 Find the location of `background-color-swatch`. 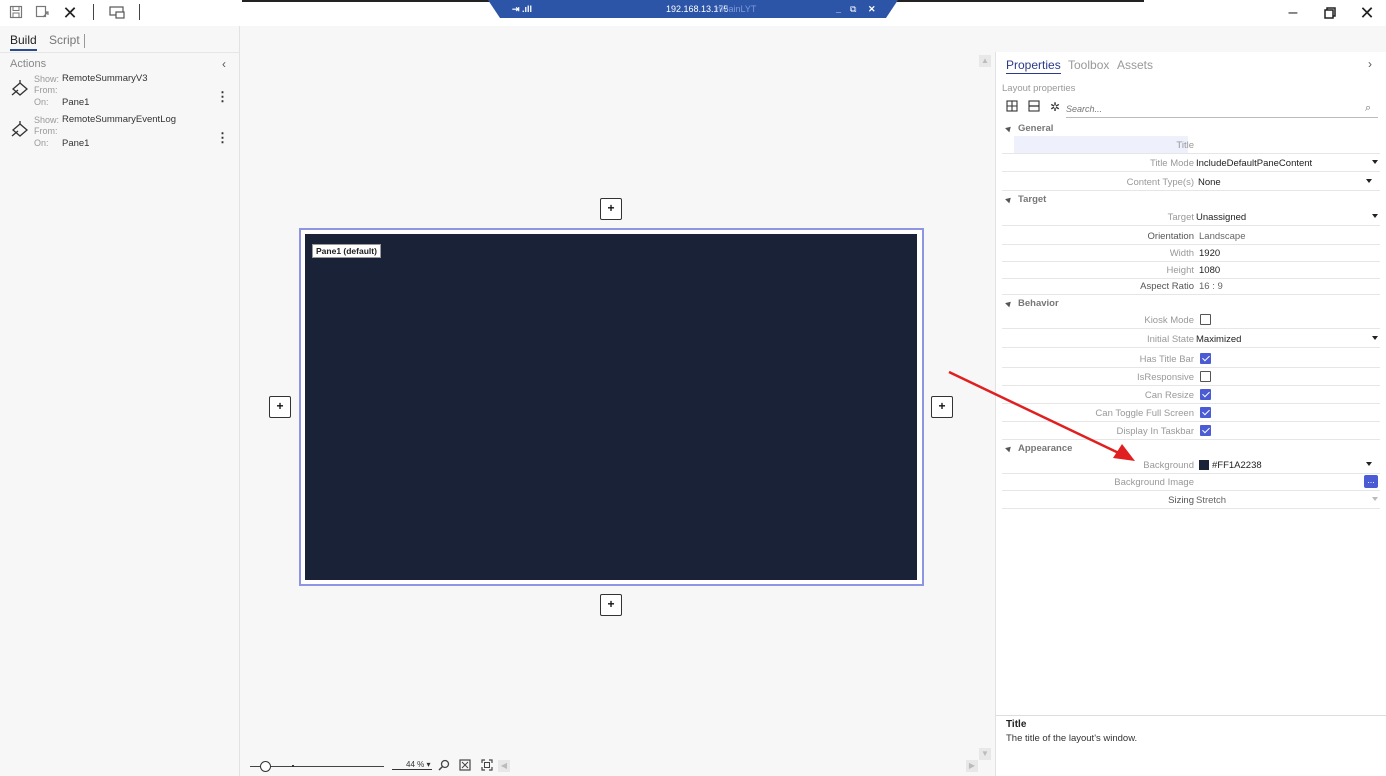

background-color-swatch is located at coordinates (1204, 465).